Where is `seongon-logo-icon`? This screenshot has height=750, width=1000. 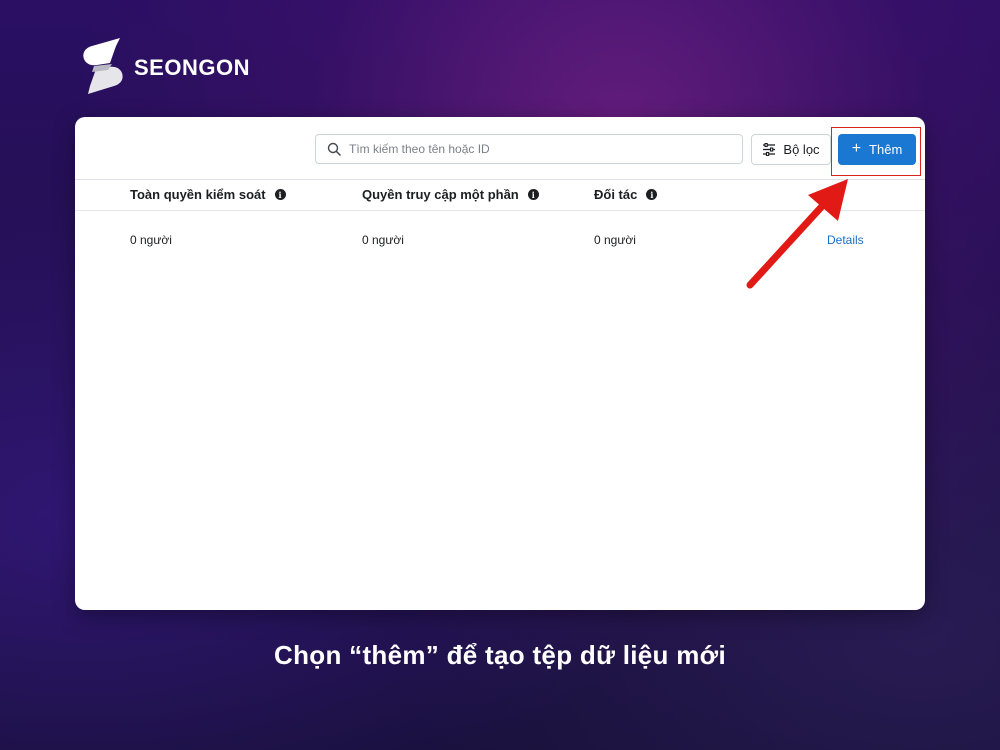 seongon-logo-icon is located at coordinates (103, 66).